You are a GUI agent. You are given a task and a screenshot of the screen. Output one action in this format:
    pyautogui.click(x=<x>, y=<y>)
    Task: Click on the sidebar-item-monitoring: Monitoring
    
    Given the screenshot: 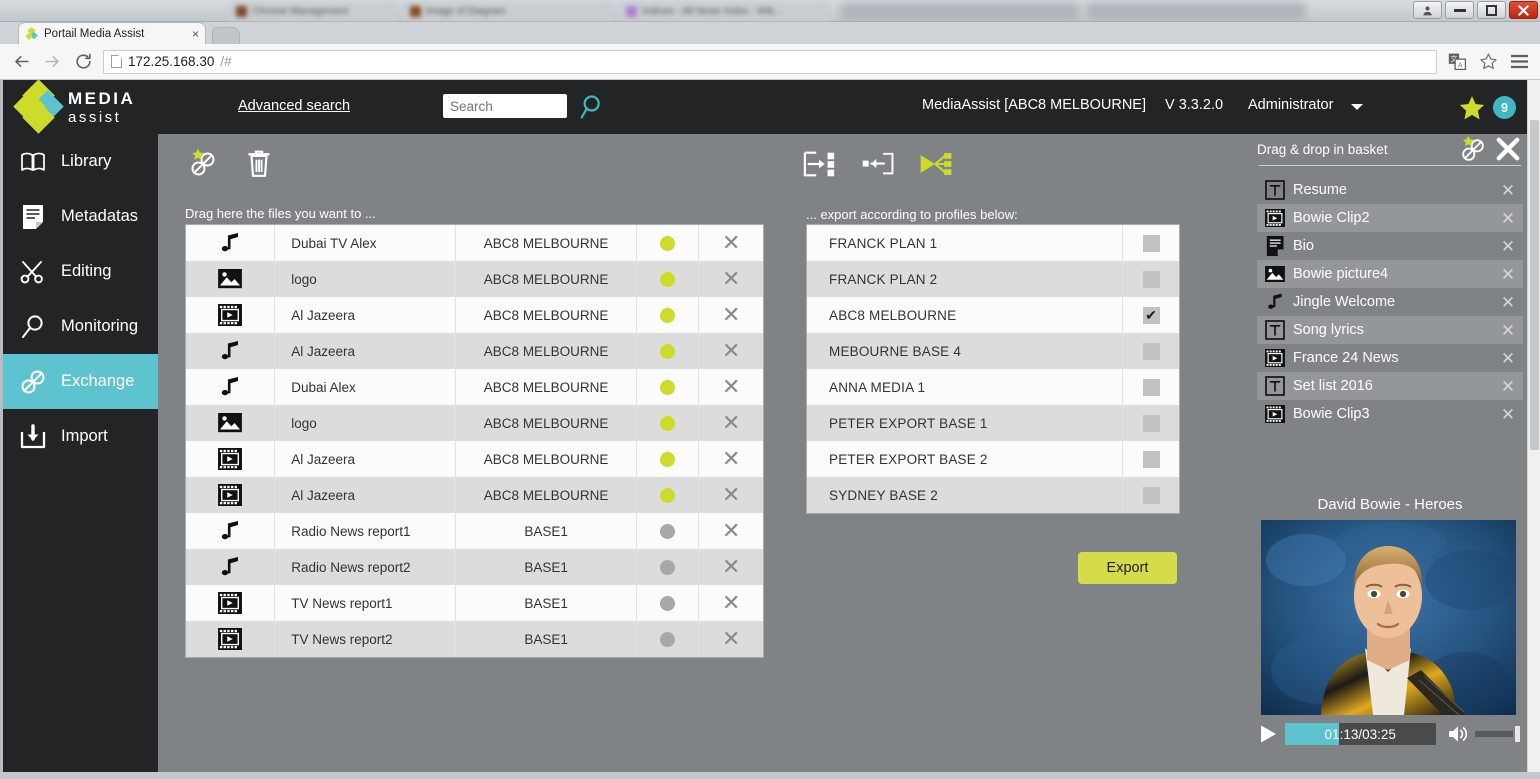 What is the action you would take?
    pyautogui.click(x=80, y=326)
    